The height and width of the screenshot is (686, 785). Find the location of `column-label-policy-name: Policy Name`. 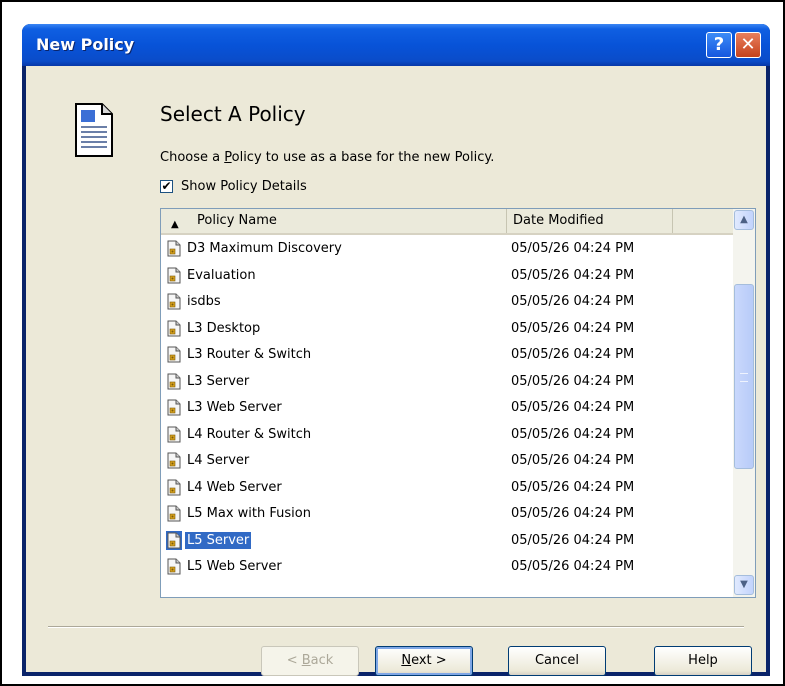

column-label-policy-name: Policy Name is located at coordinates (237, 220).